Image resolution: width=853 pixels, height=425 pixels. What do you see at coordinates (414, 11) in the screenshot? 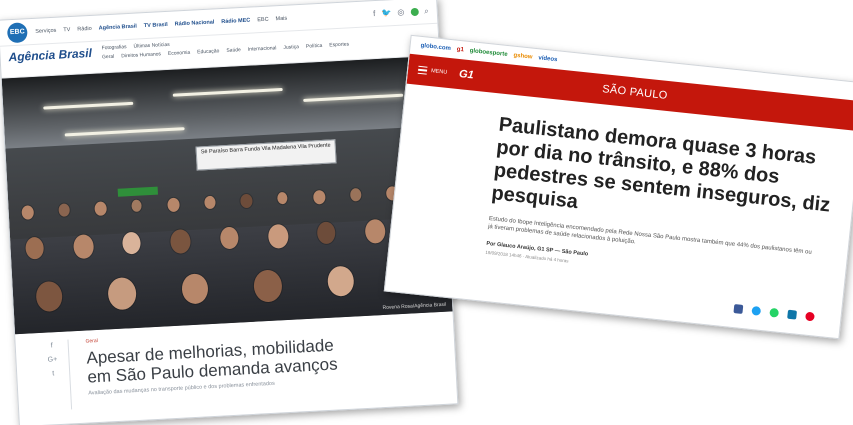
I see `live-indicator-icon` at bounding box center [414, 11].